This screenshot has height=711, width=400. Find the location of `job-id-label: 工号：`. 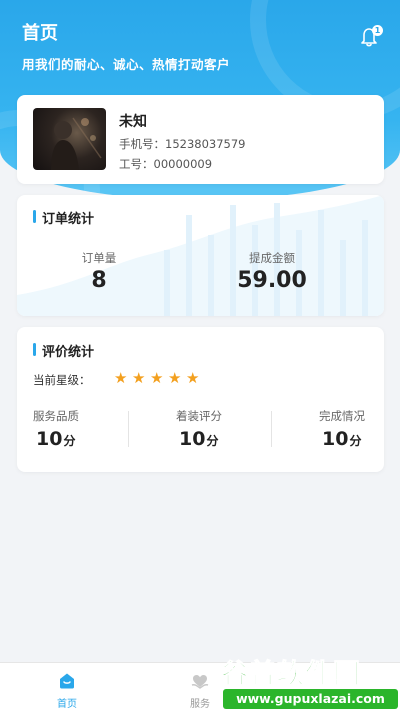

job-id-label: 工号： is located at coordinates (136, 164).